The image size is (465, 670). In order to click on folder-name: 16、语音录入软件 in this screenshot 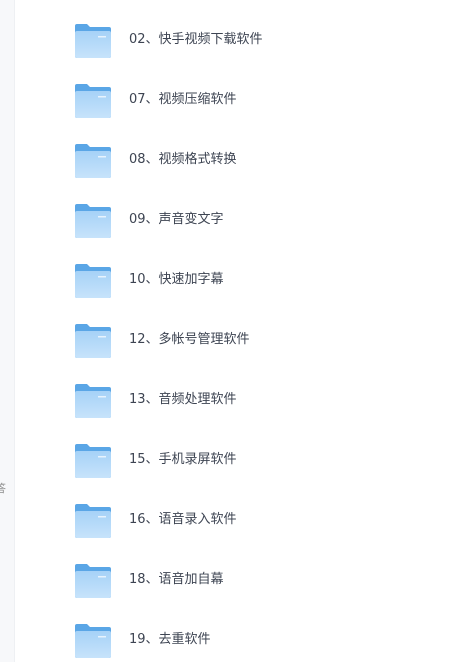, I will do `click(183, 519)`.